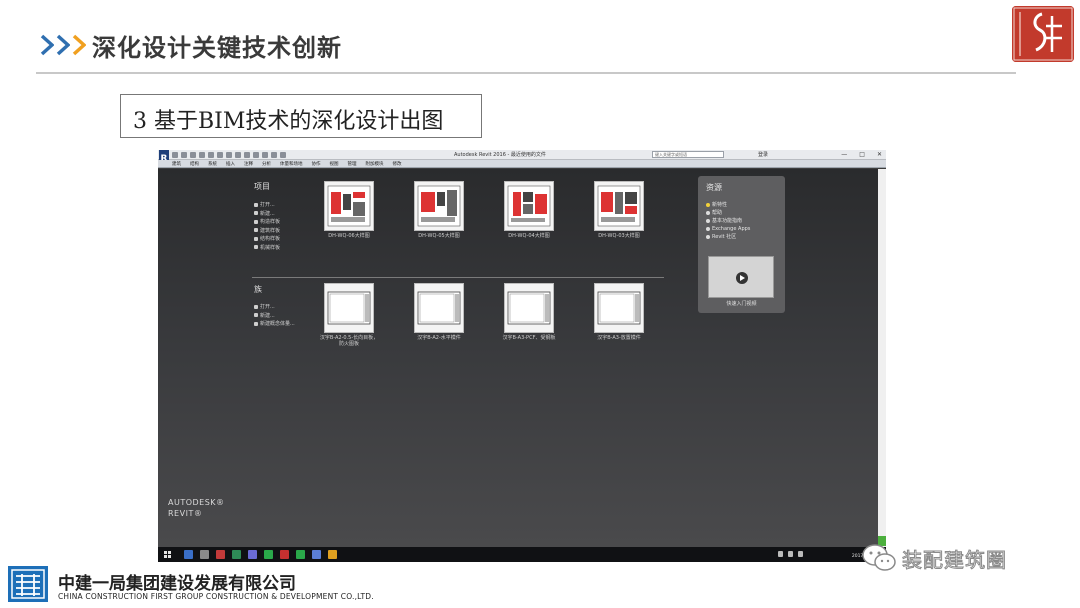 Image resolution: width=1080 pixels, height=608 pixels. I want to click on window-controls: — □ ✕, so click(861, 154).